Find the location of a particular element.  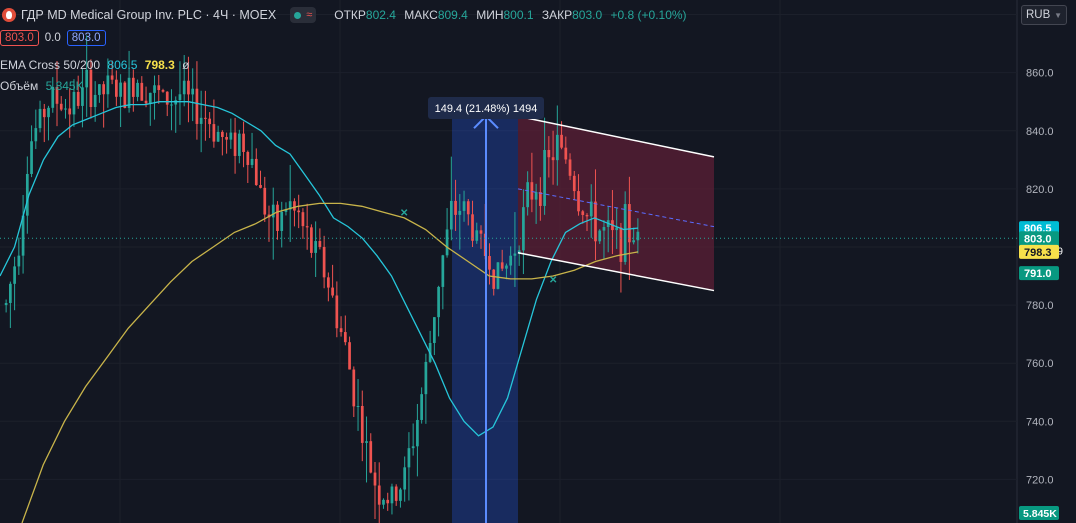

price-axis-tag-label: 803.0 is located at coordinates (1038, 239).